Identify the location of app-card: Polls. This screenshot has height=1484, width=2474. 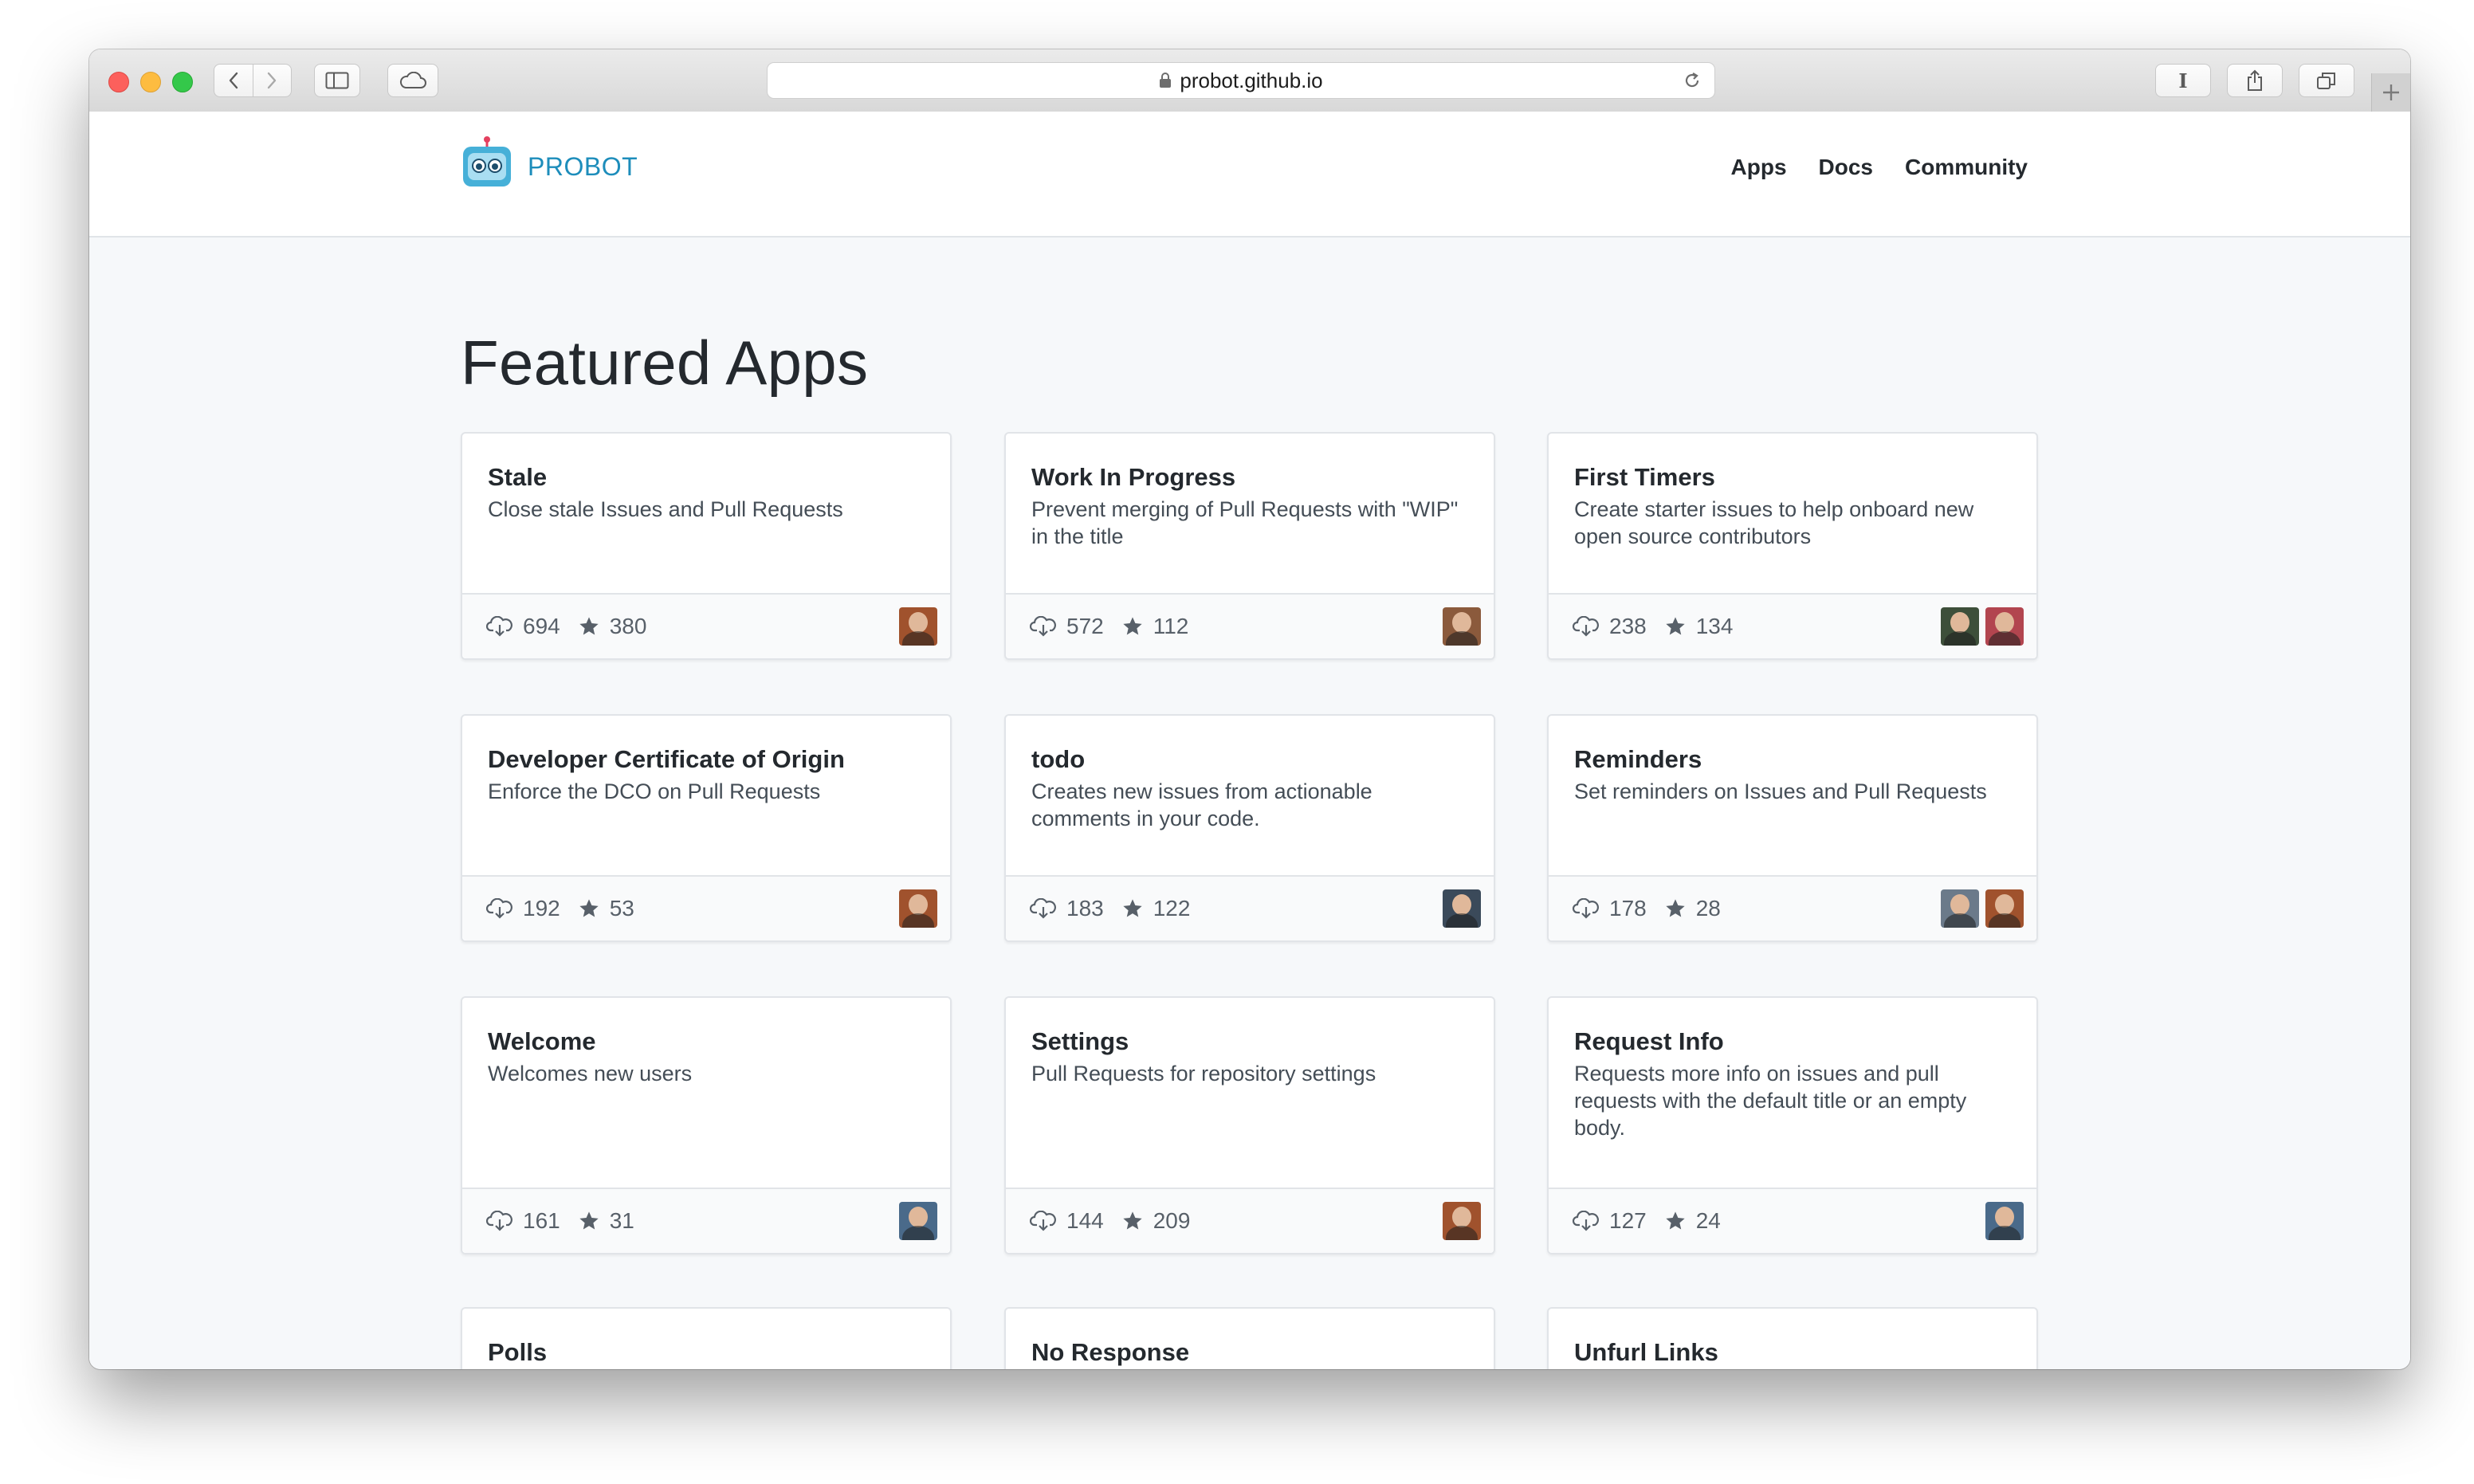
(706, 1338).